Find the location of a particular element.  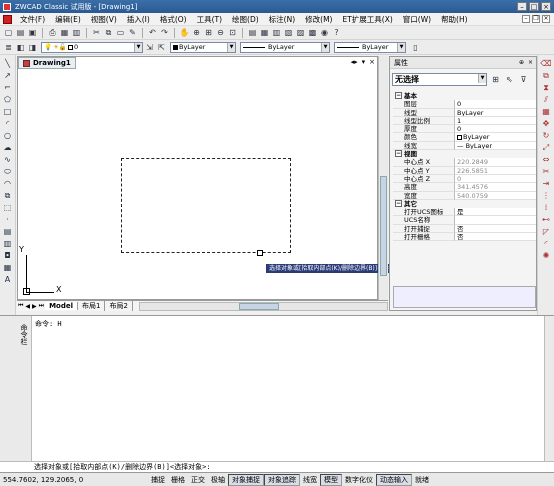

insert-block-icon: ⧉ is located at coordinates (8, 195).